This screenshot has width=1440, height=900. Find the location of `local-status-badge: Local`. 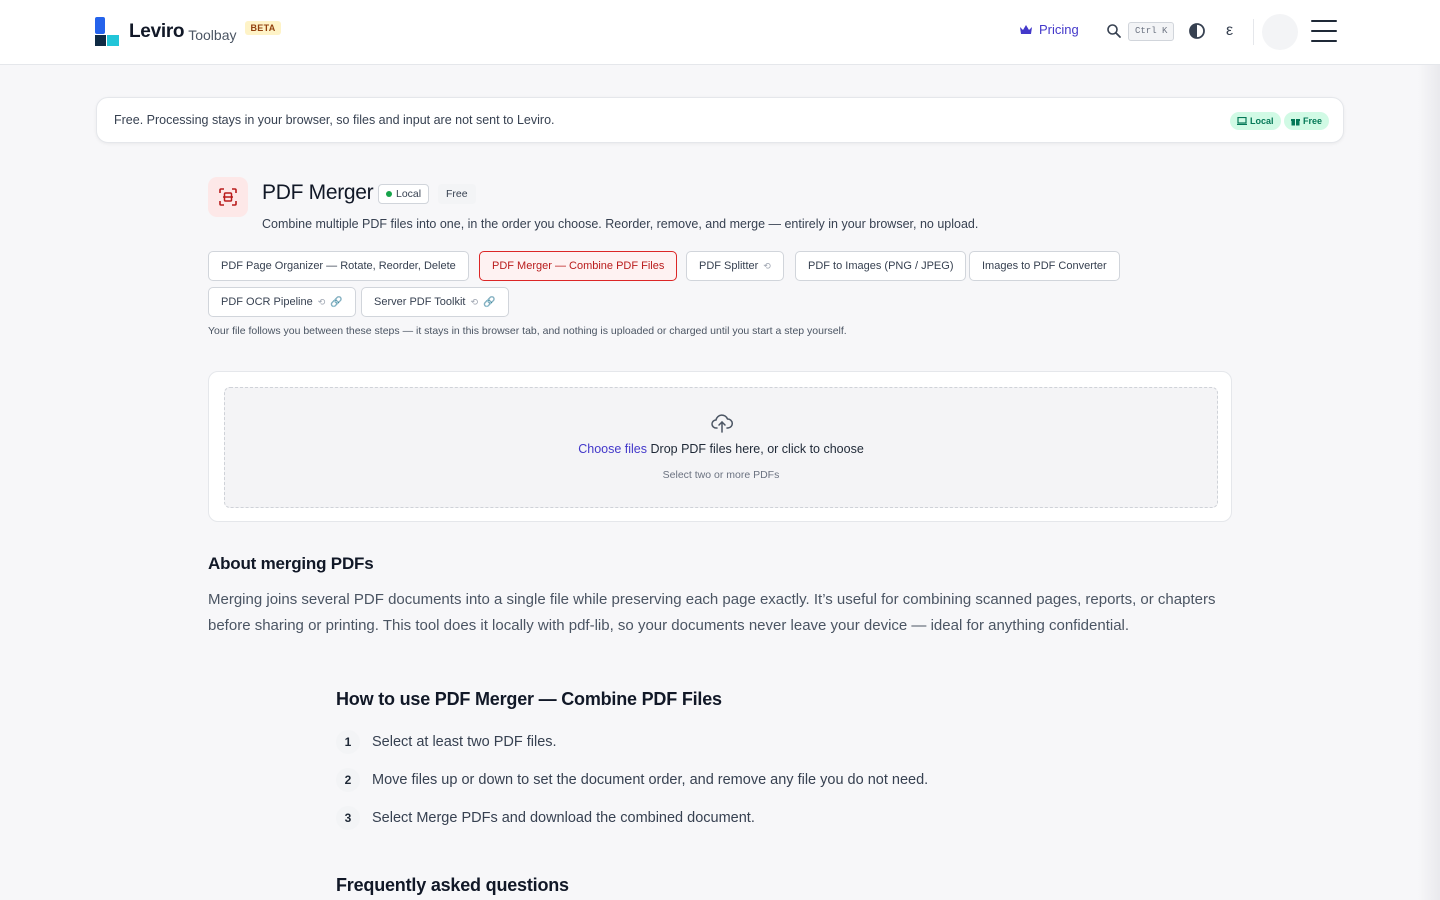

local-status-badge: Local is located at coordinates (404, 194).